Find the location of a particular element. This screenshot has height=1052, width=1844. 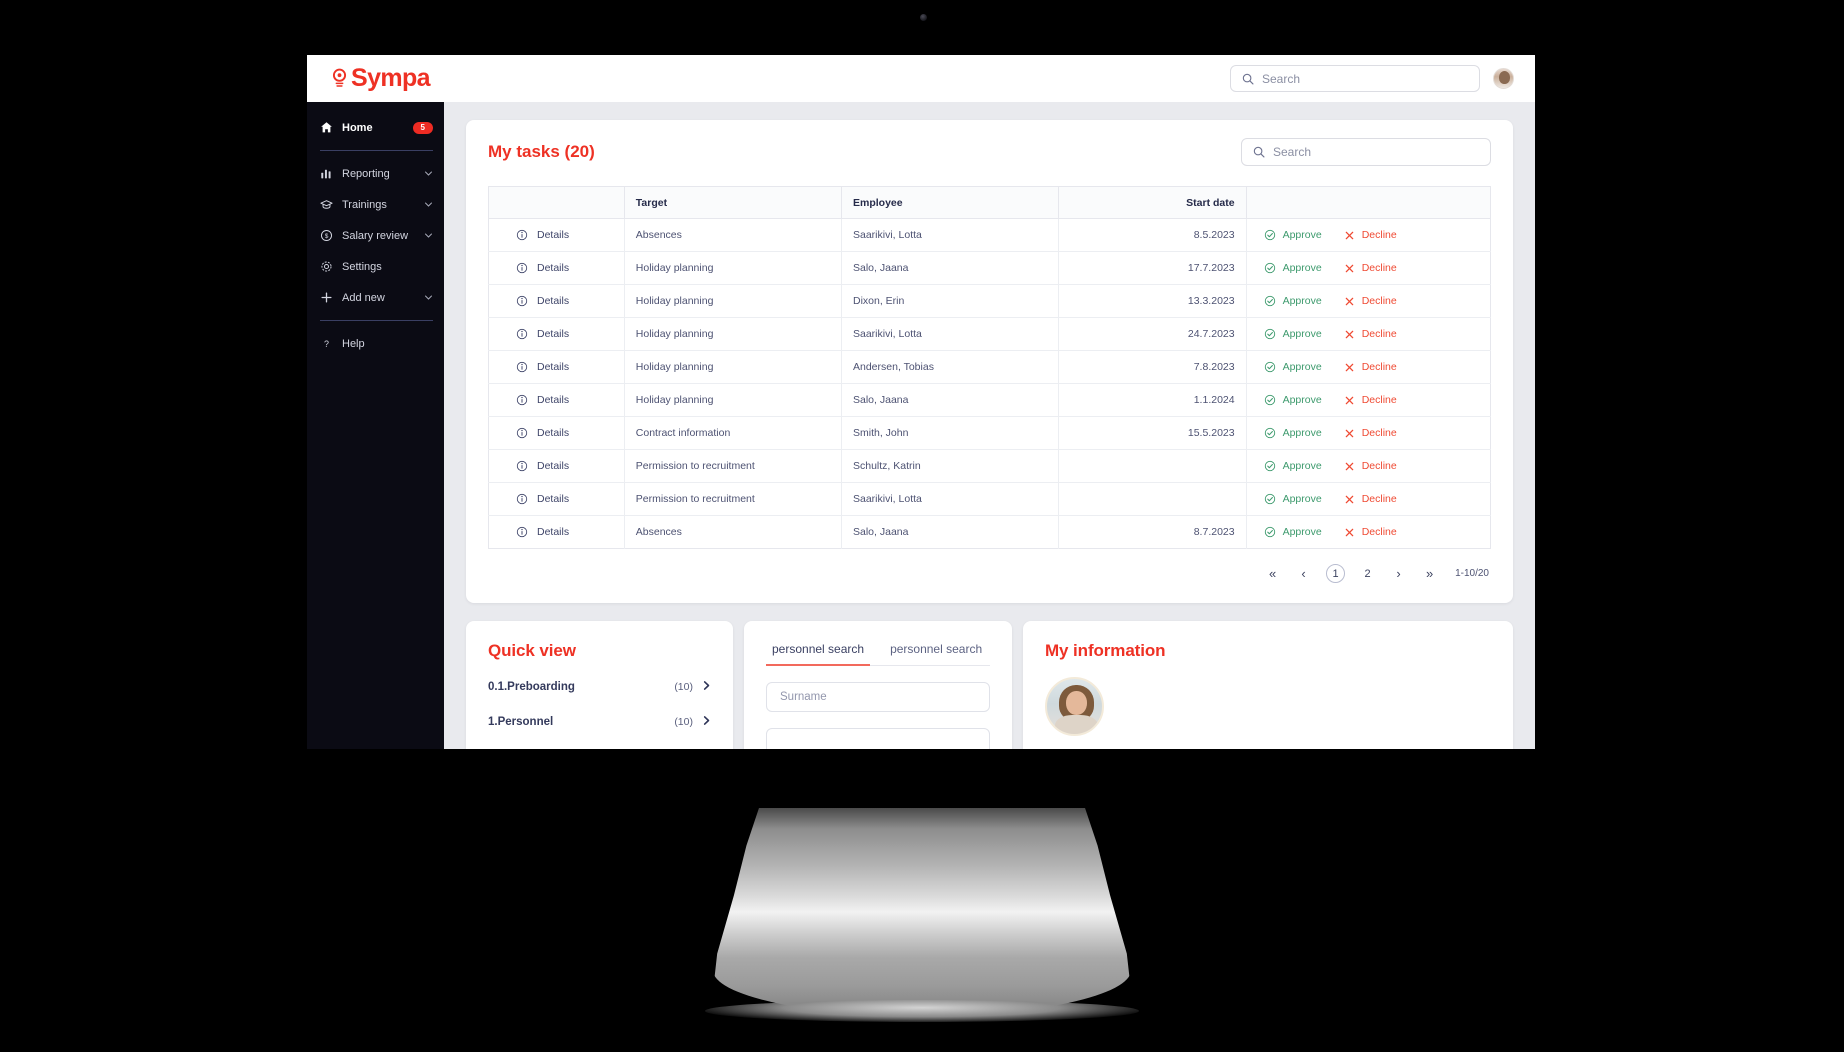

pagination-page-1: 1 is located at coordinates (1336, 573).